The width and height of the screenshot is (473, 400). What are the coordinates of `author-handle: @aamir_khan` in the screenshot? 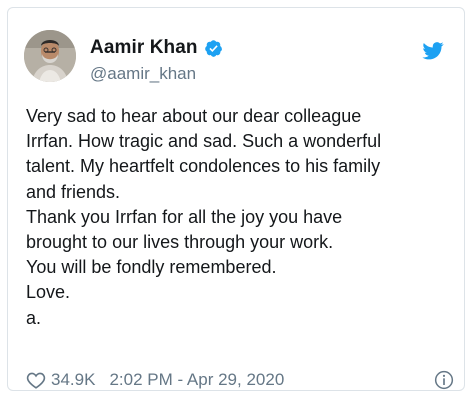 It's located at (156, 74).